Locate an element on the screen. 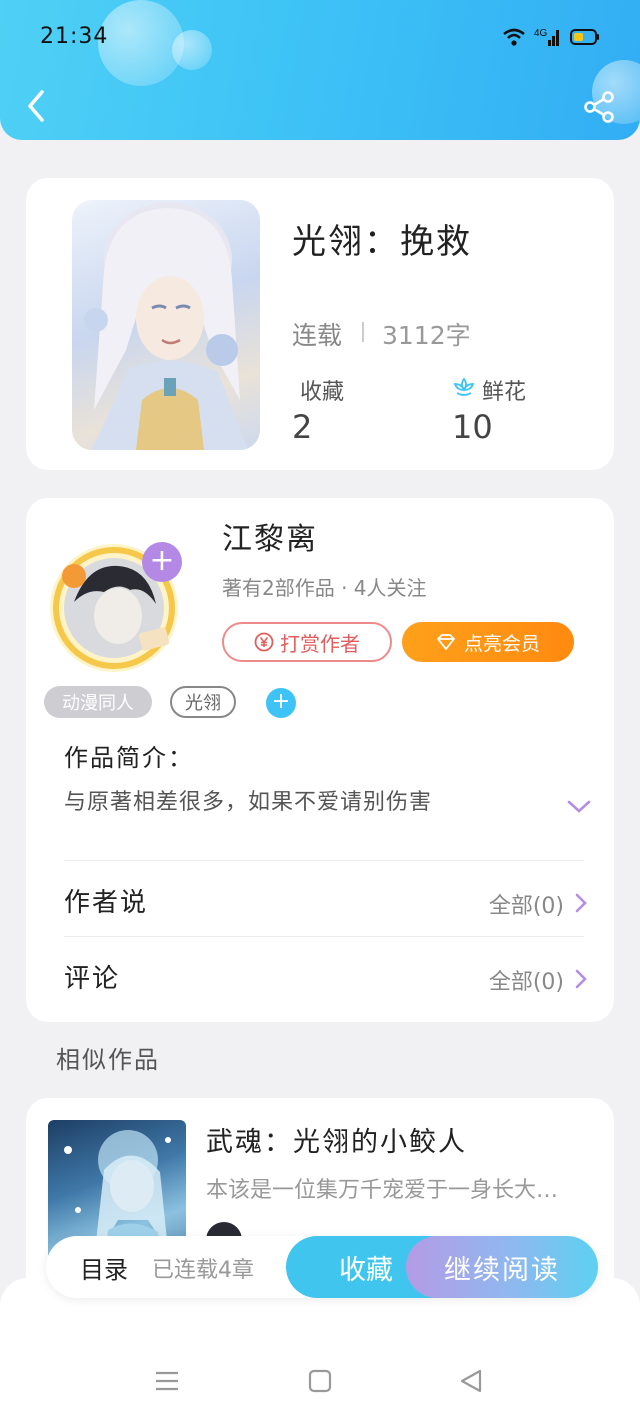 The image size is (640, 1422). tip-author-button: 打赏作者 is located at coordinates (307, 642).